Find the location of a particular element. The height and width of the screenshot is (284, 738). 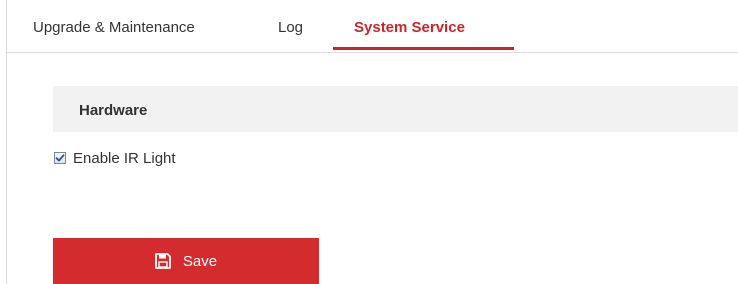

save-button: Save is located at coordinates (186, 261).